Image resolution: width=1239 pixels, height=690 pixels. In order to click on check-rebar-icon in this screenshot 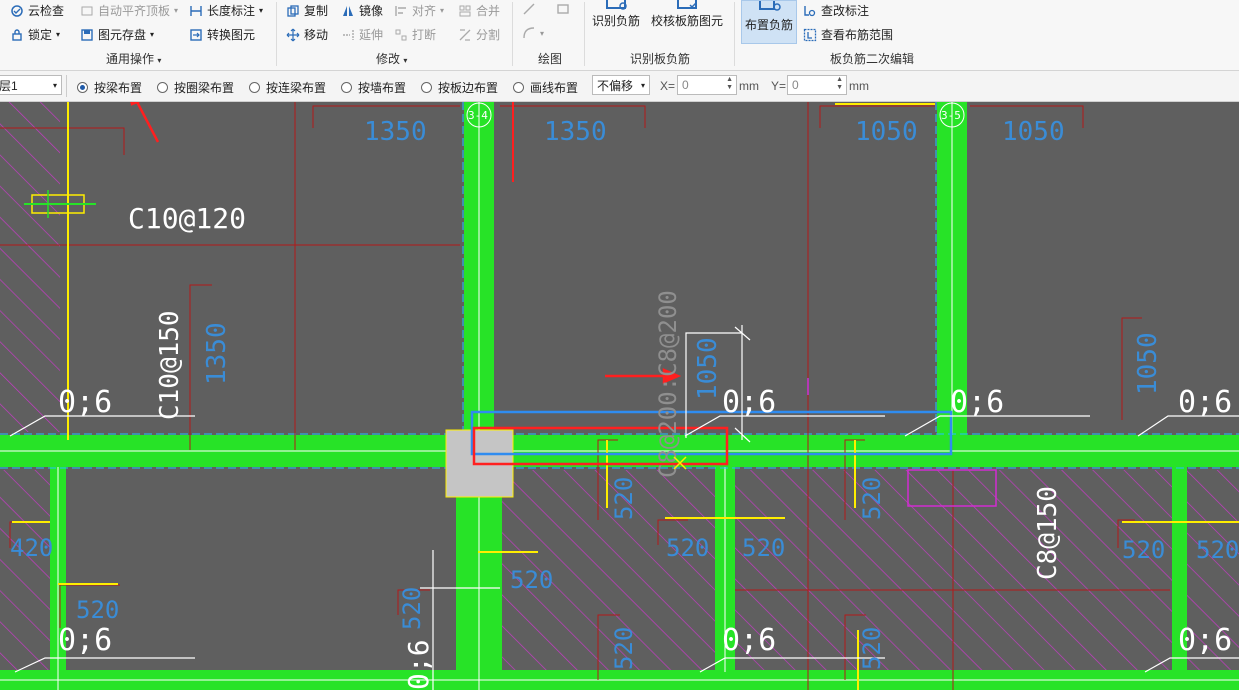, I will do `click(687, 4)`.